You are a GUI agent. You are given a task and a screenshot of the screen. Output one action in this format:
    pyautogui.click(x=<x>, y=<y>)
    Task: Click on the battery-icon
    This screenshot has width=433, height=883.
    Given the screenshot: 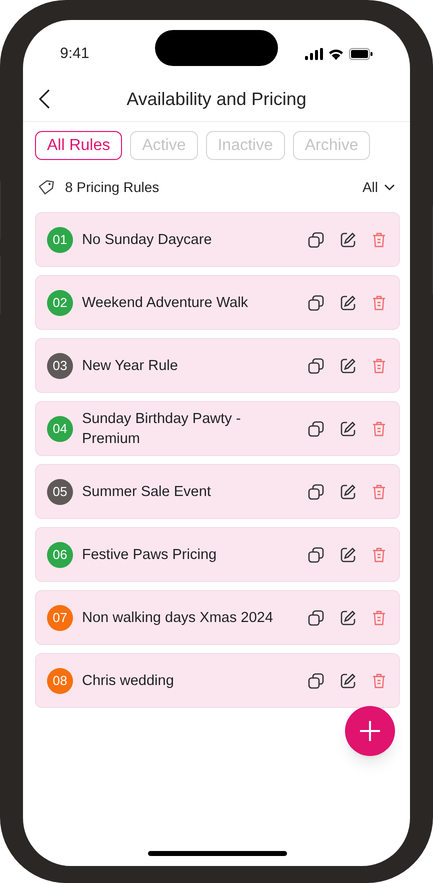 What is the action you would take?
    pyautogui.click(x=361, y=54)
    